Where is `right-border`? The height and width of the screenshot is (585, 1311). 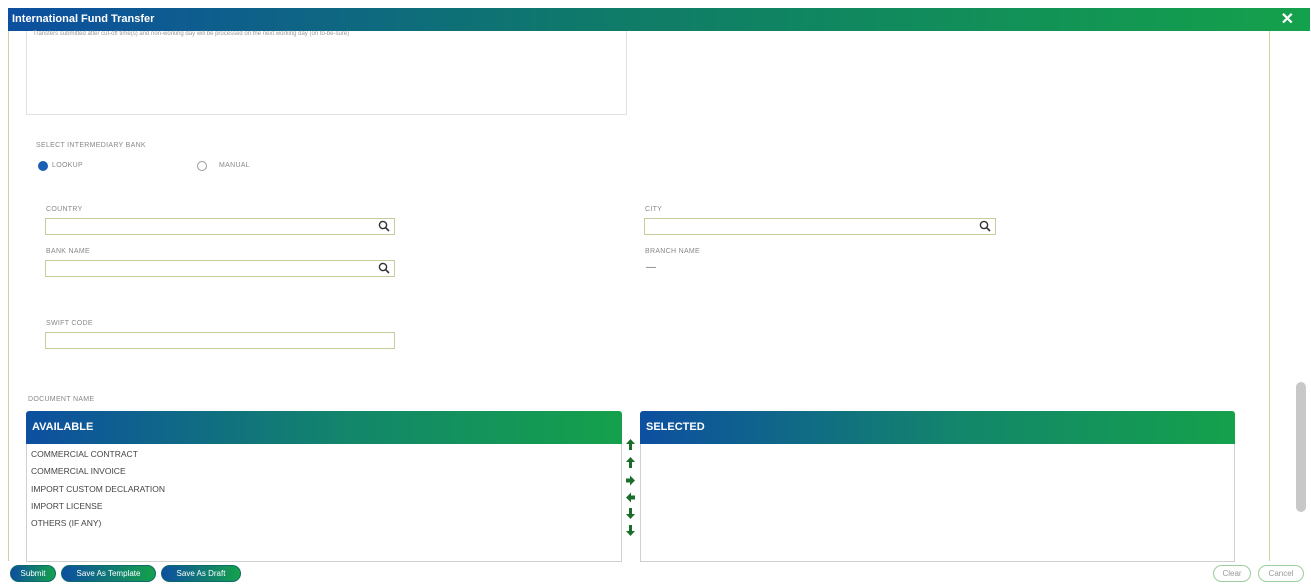 right-border is located at coordinates (1269, 296).